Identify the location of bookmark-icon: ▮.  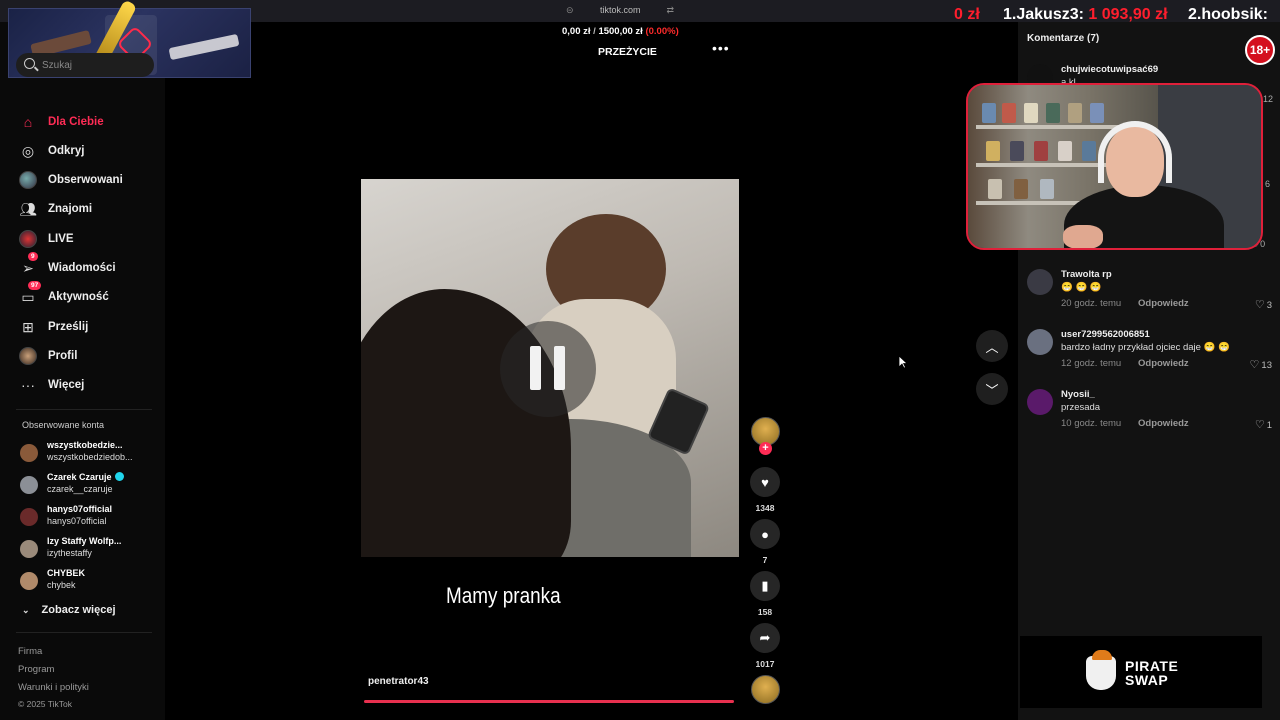
(765, 585).